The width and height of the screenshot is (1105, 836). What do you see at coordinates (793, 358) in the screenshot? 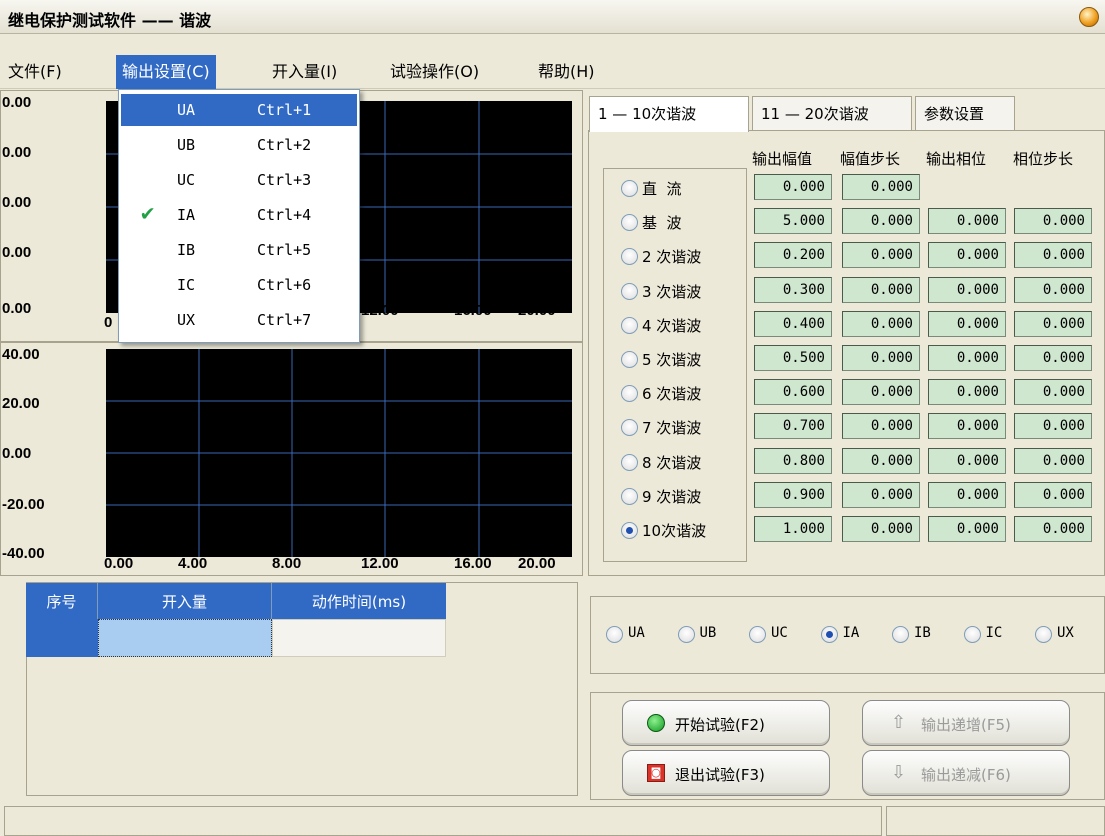
I see `harmonic-value-field: 0.500` at bounding box center [793, 358].